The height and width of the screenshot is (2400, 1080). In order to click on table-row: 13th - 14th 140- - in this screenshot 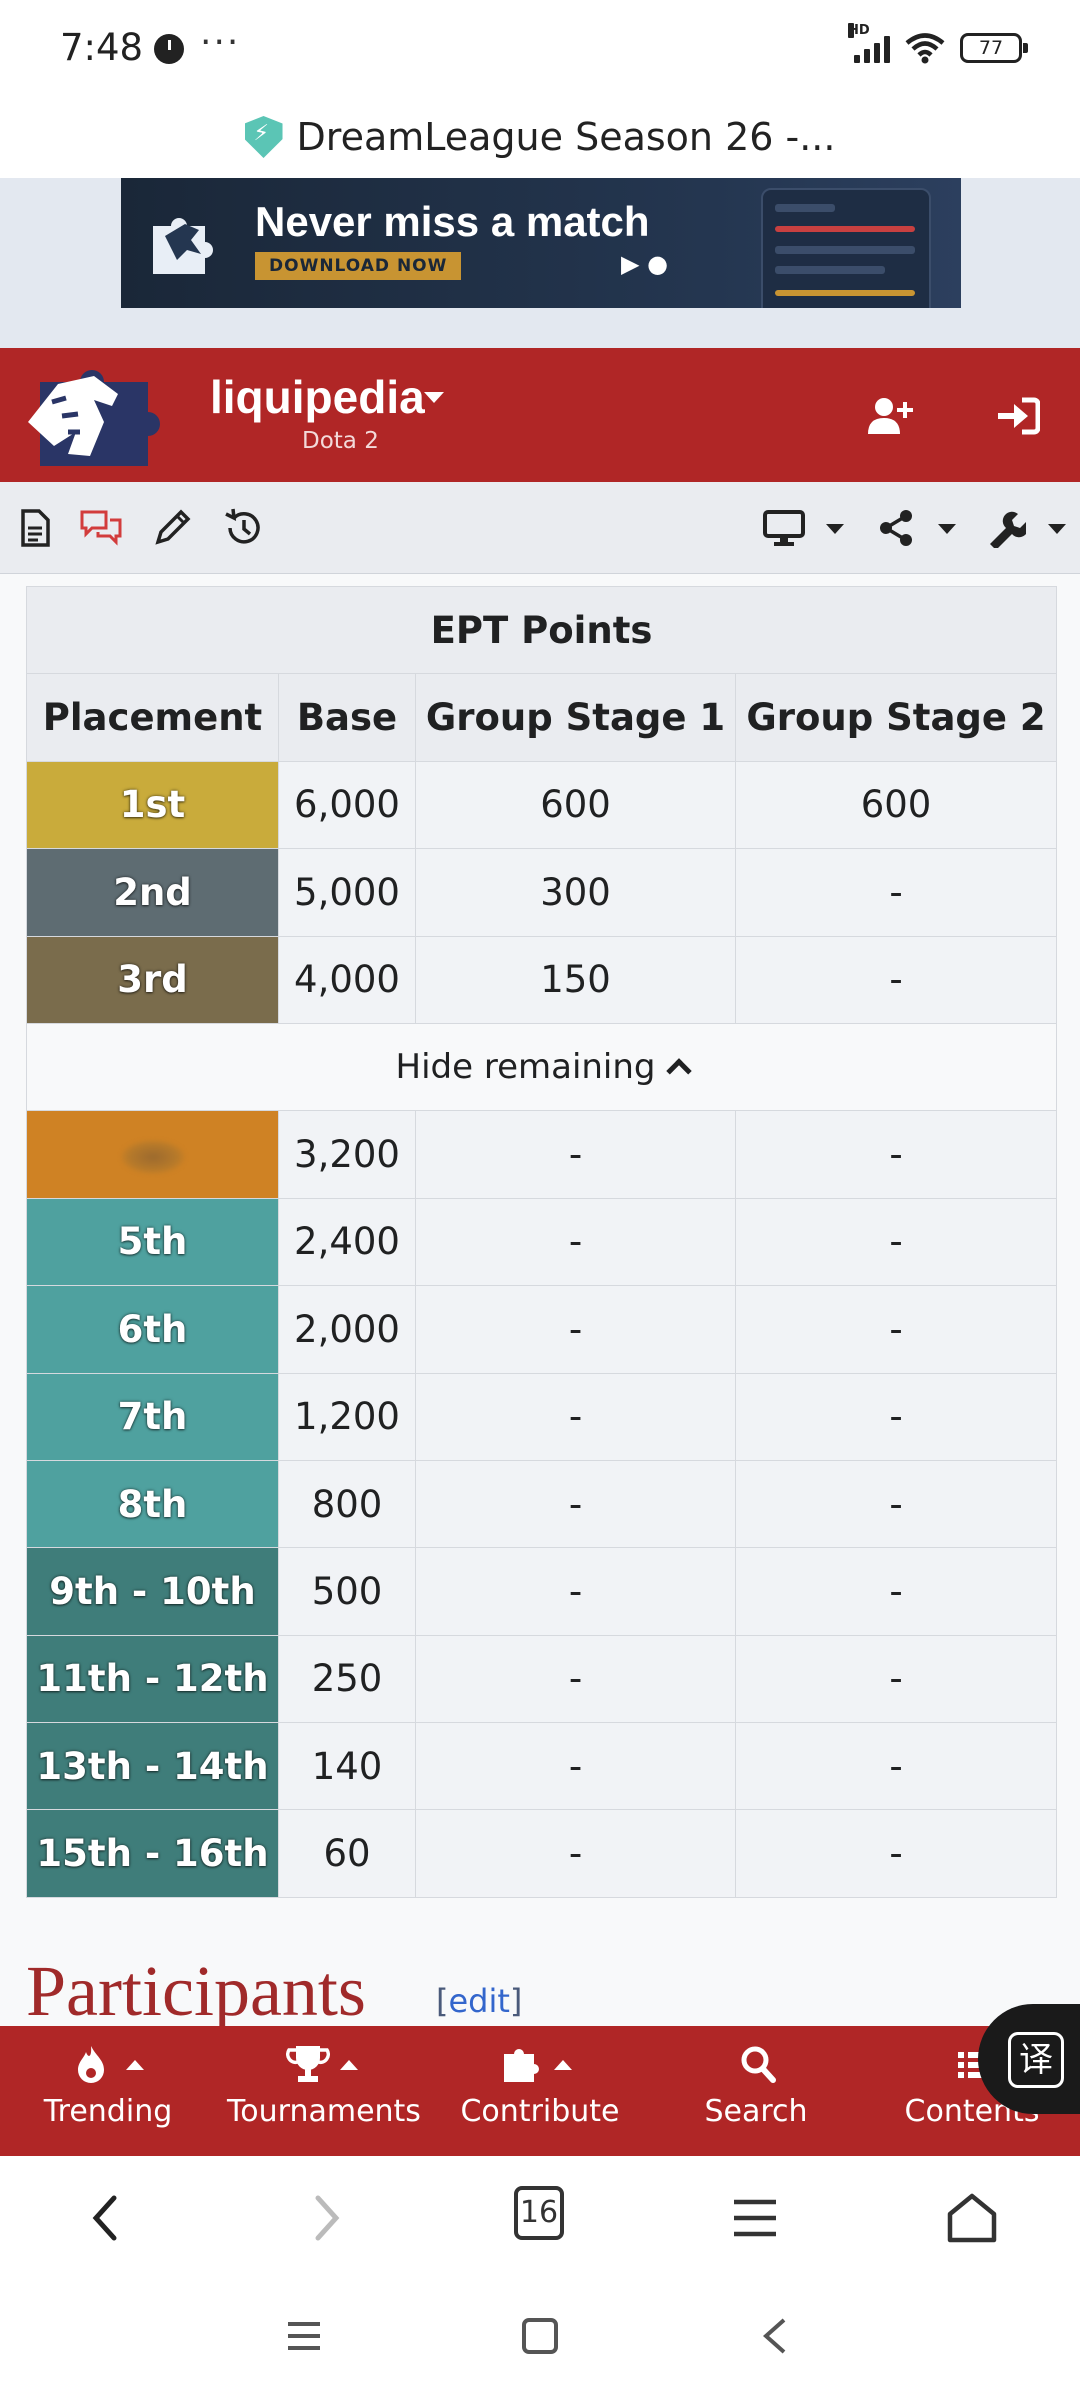, I will do `click(542, 1766)`.